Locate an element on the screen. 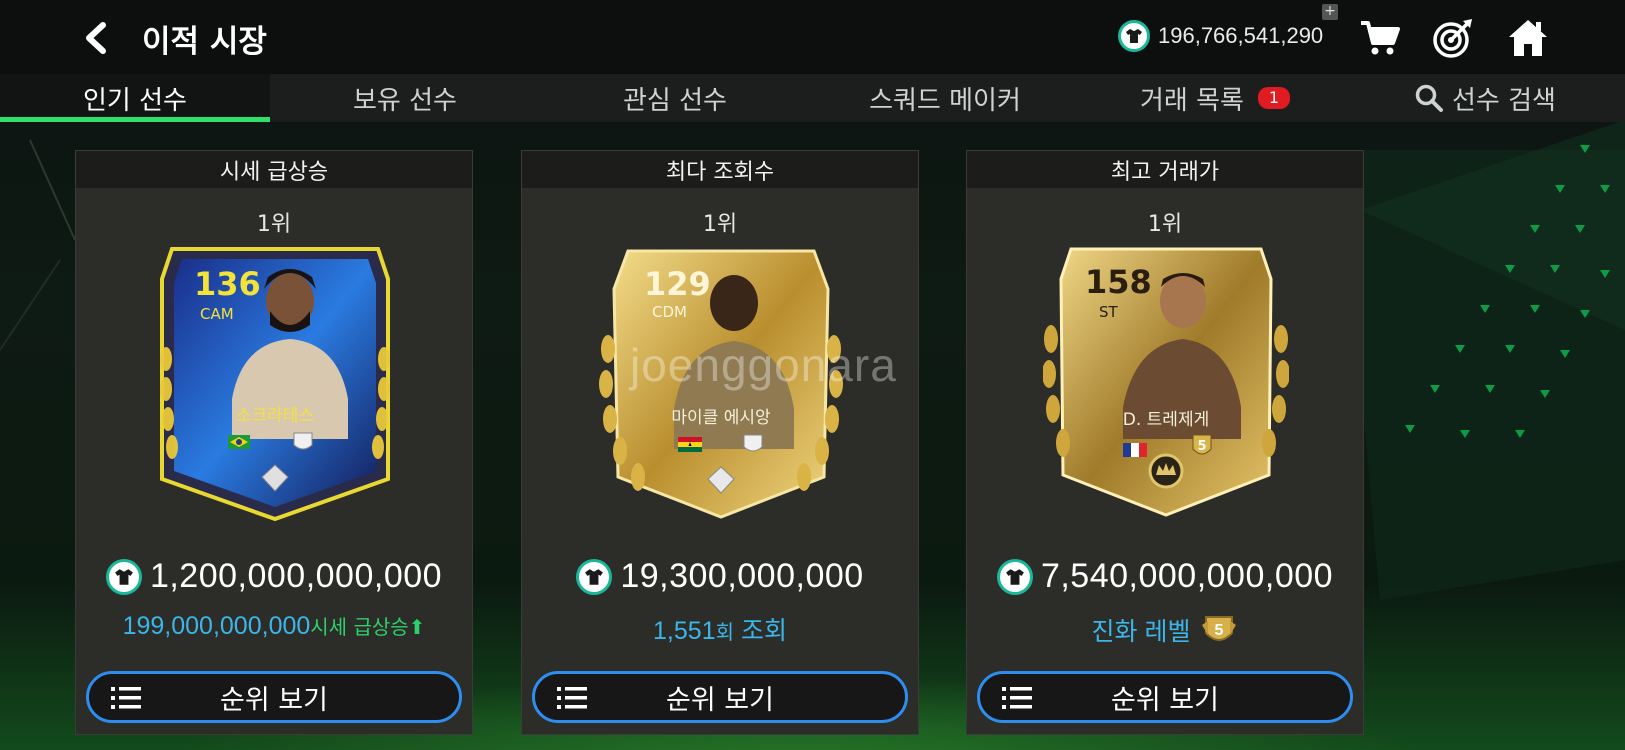  view-count-label: 조회 is located at coordinates (763, 631).